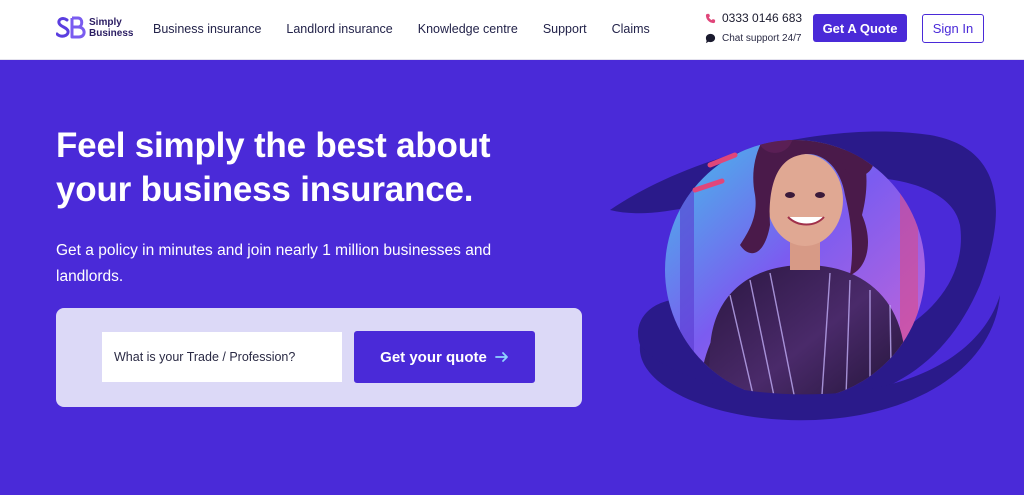  What do you see at coordinates (860, 28) in the screenshot?
I see `get-a-quote-button: Get A Quote` at bounding box center [860, 28].